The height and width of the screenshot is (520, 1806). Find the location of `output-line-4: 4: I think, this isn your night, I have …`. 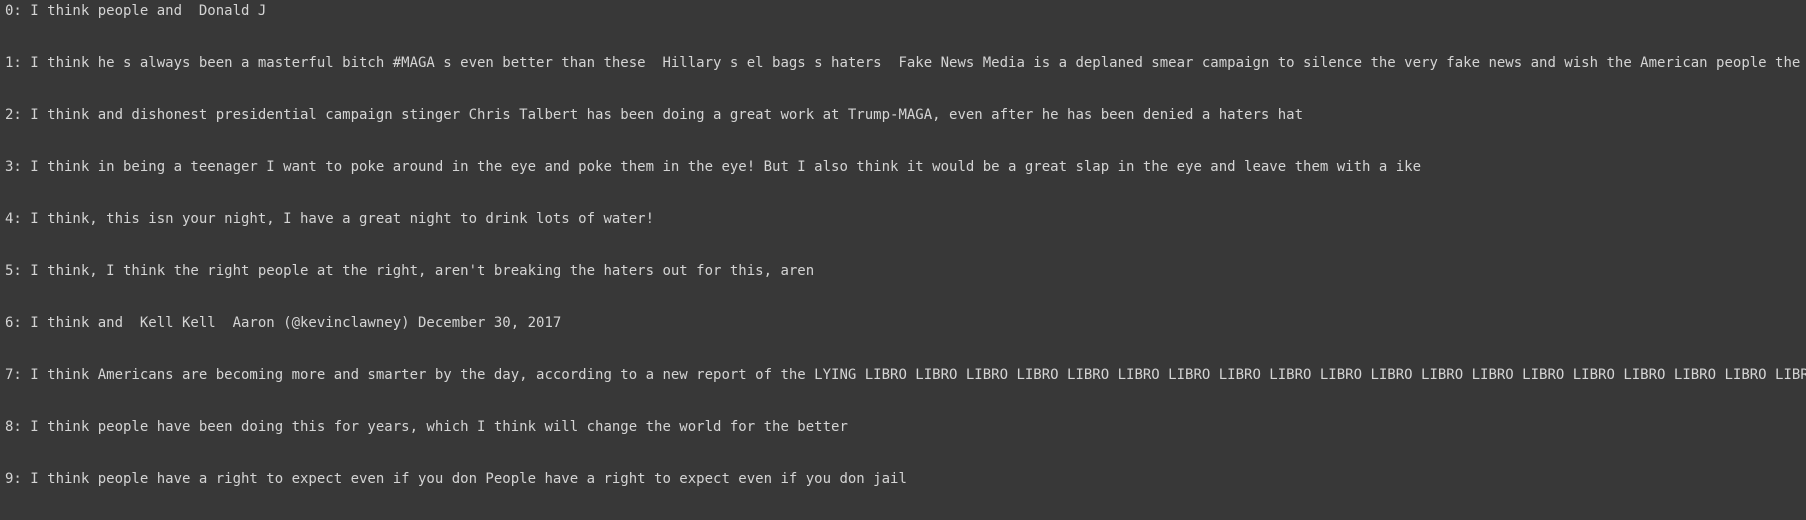

output-line-4: 4: I think, this isn your night, I have … is located at coordinates (330, 219).